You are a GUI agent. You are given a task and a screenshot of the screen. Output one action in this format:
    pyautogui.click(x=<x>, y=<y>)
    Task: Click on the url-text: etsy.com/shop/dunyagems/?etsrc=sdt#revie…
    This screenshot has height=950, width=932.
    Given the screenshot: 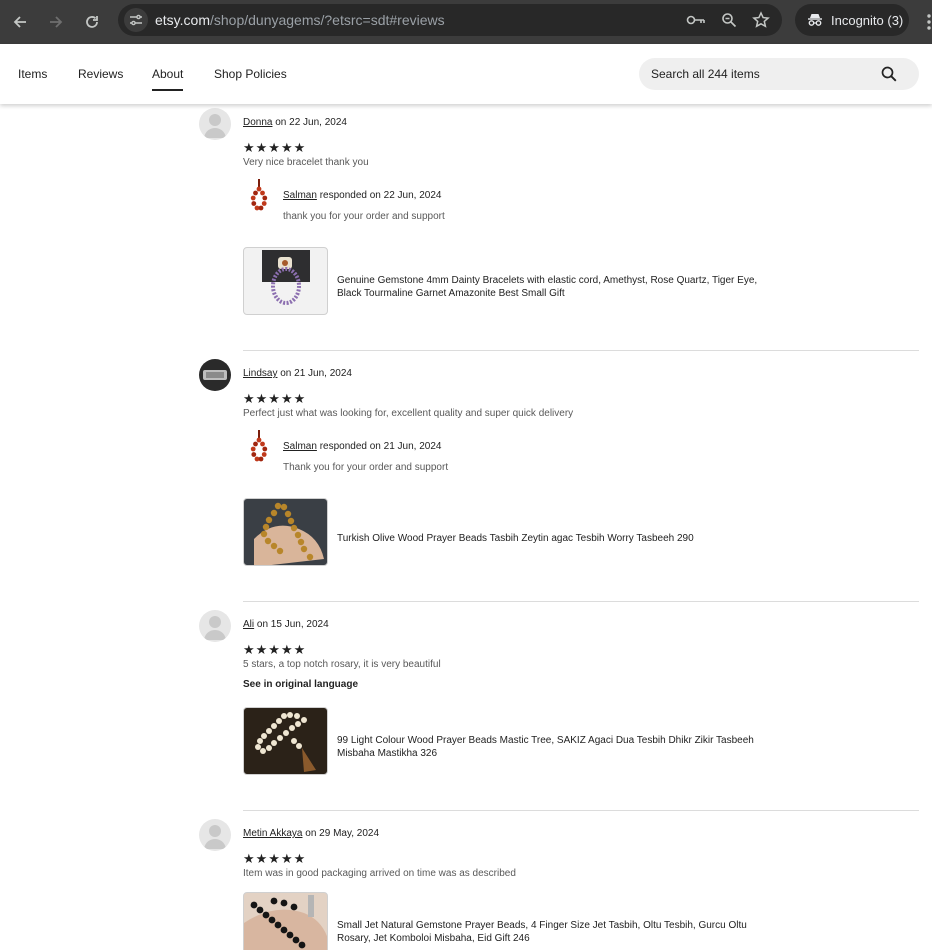 What is the action you would take?
    pyautogui.click(x=300, y=20)
    